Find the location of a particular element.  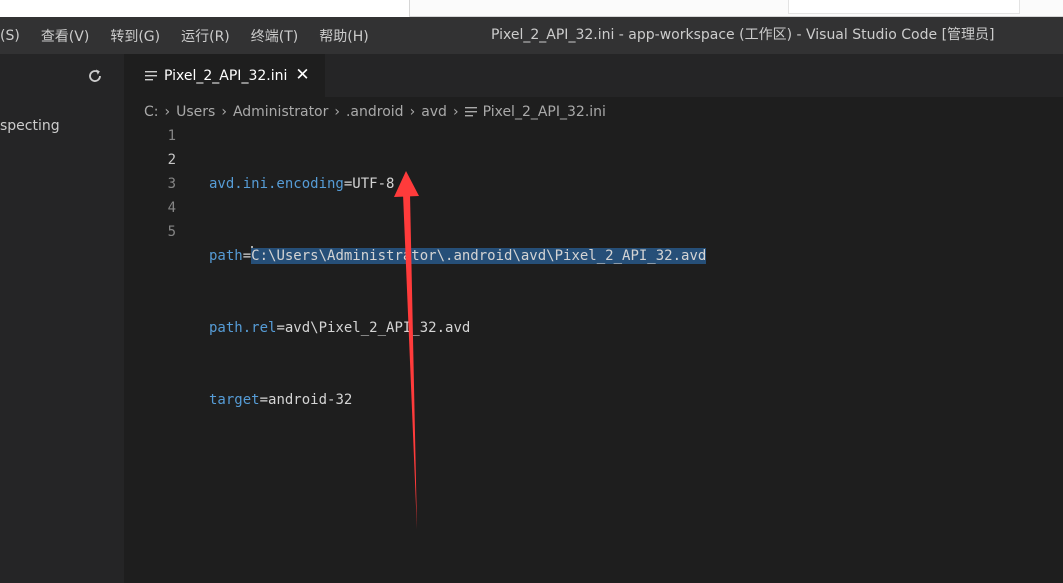

line-numbers: 1 2 3 4 5 is located at coordinates (150, 184).